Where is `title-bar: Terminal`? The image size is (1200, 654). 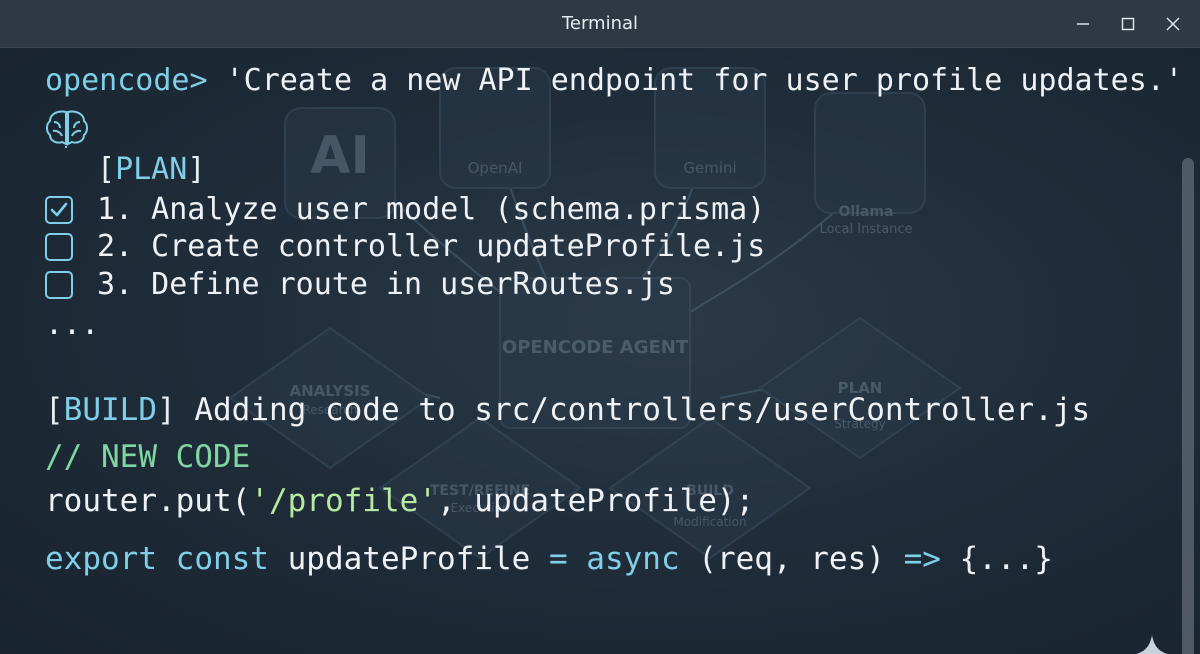
title-bar: Terminal is located at coordinates (600, 24).